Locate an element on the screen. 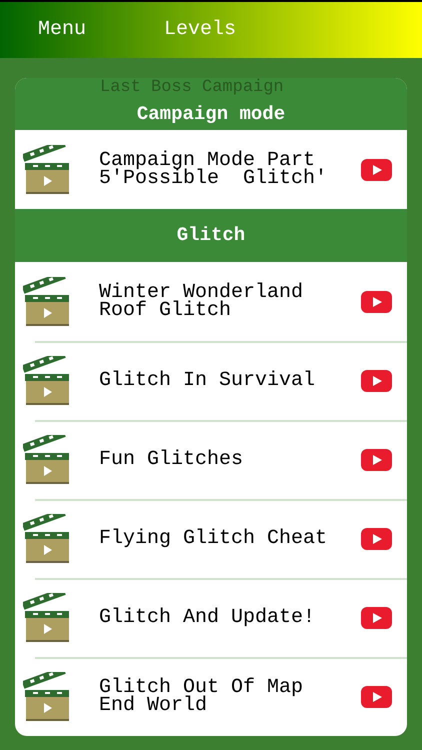  list-row: Glitch In Survival is located at coordinates (211, 380).